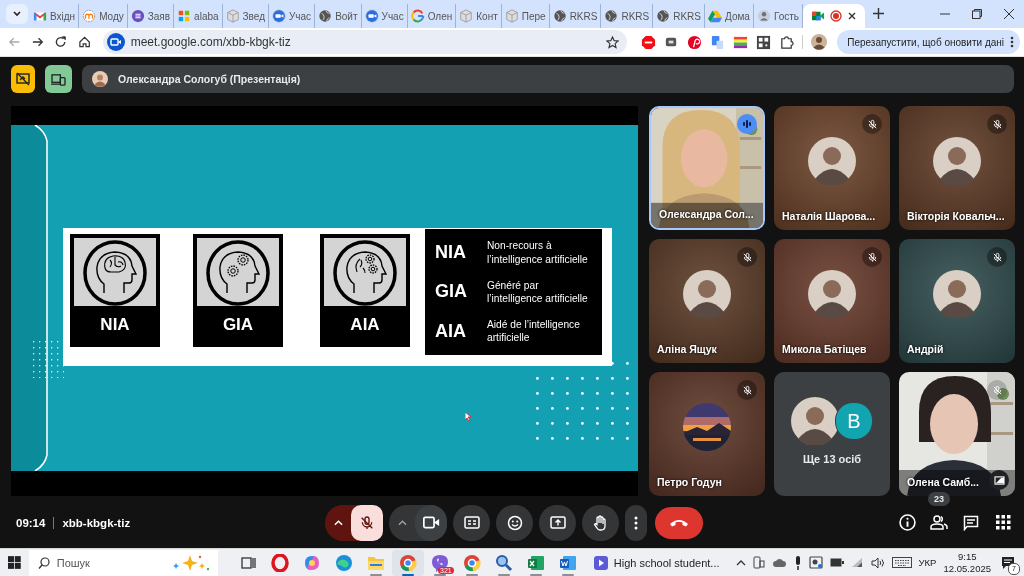  What do you see at coordinates (238, 325) in the screenshot?
I see `card-label: GIA` at bounding box center [238, 325].